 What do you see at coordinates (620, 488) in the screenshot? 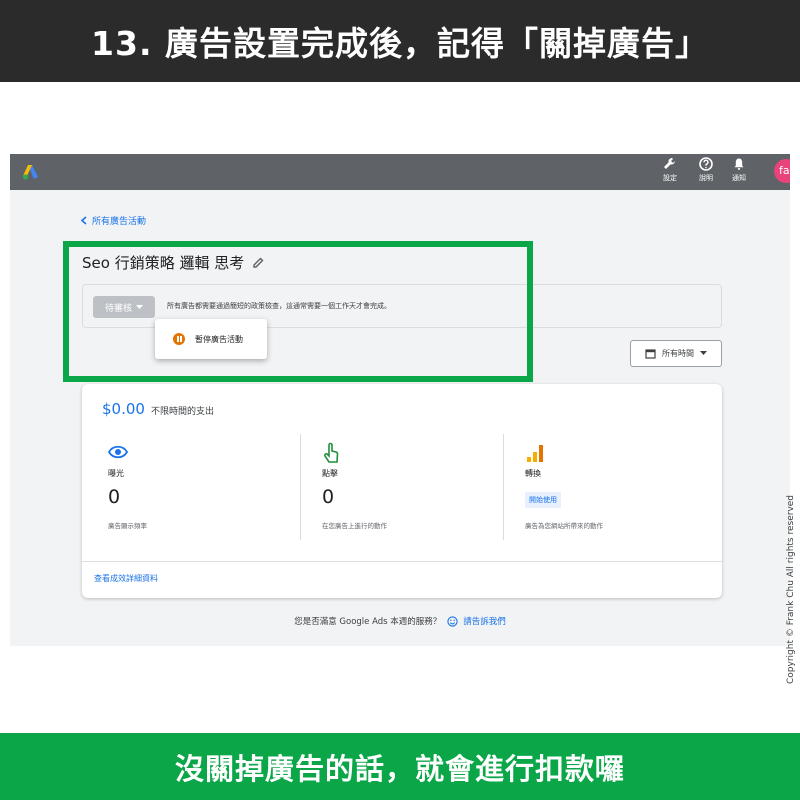
I see `metric-conversions: 轉換 開始使用 廣告為您網站所帶來的動作` at bounding box center [620, 488].